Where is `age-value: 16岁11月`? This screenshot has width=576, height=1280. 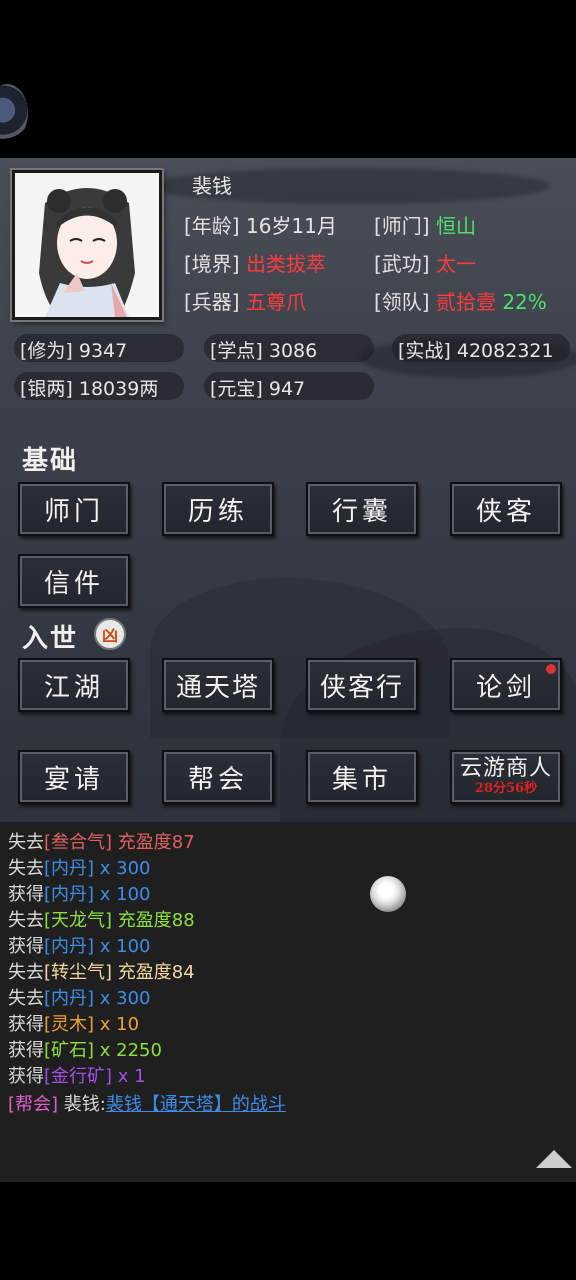
age-value: 16岁11月 is located at coordinates (291, 226).